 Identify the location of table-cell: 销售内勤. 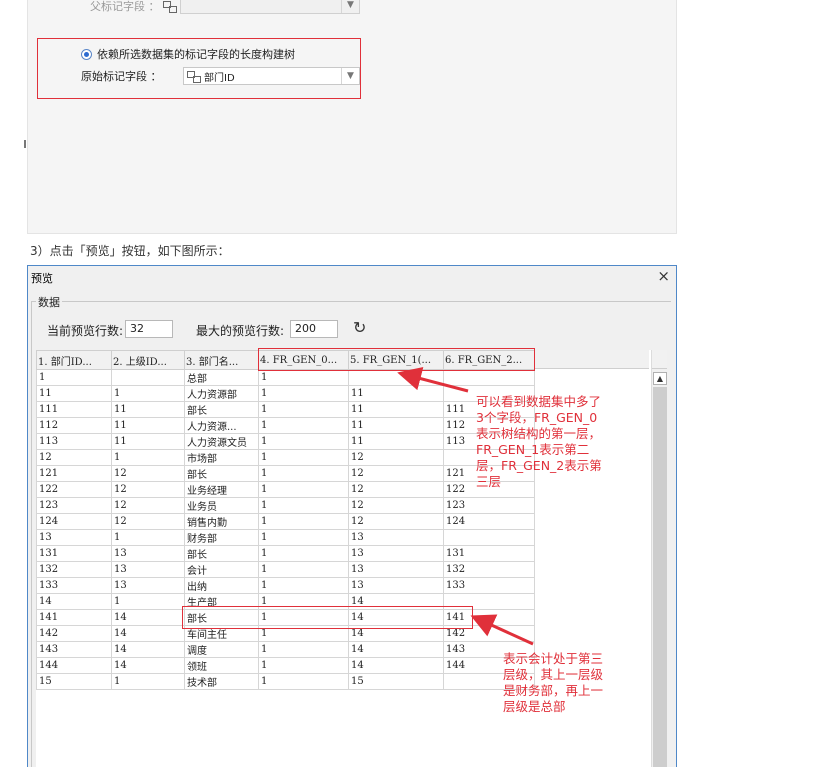
(221, 521).